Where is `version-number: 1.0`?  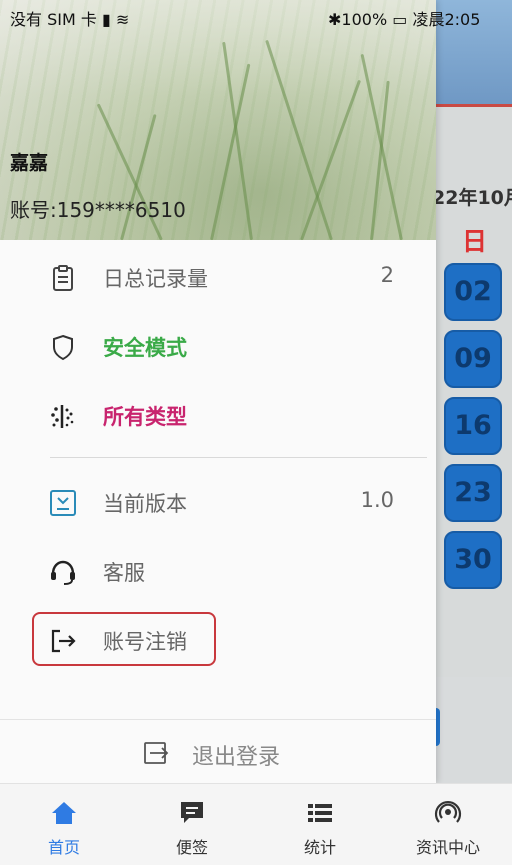
version-number: 1.0 is located at coordinates (377, 500).